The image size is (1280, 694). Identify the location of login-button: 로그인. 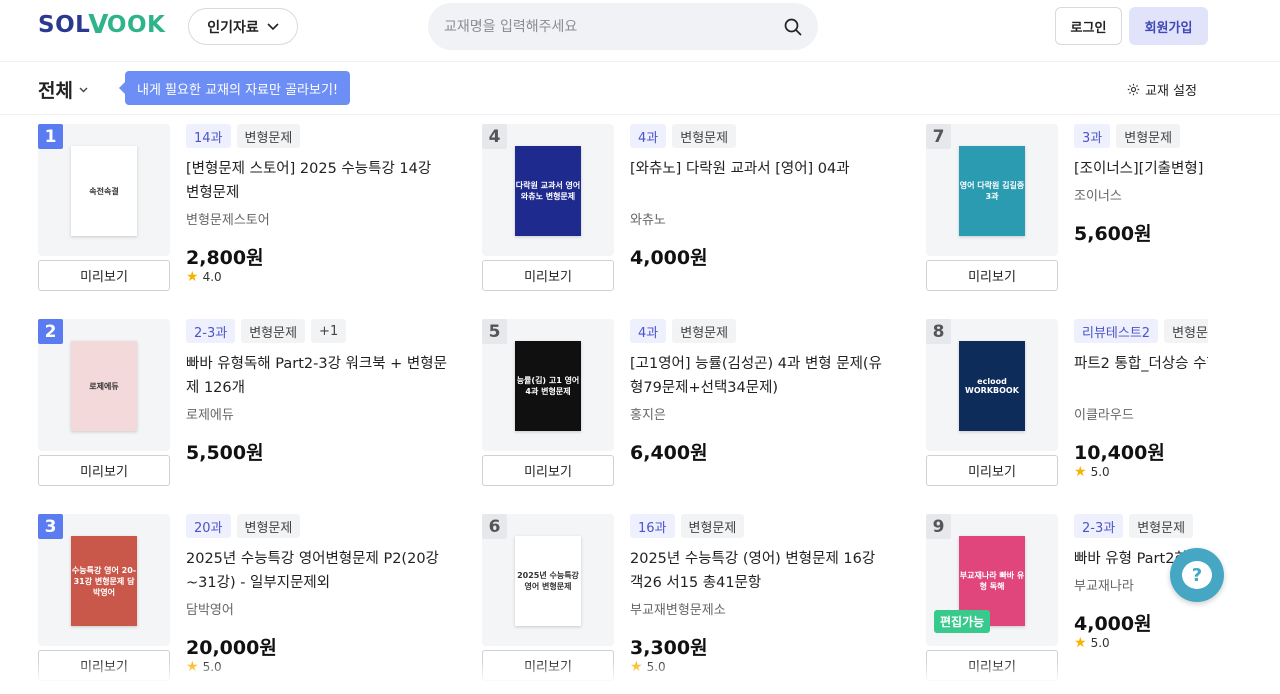
(1088, 26).